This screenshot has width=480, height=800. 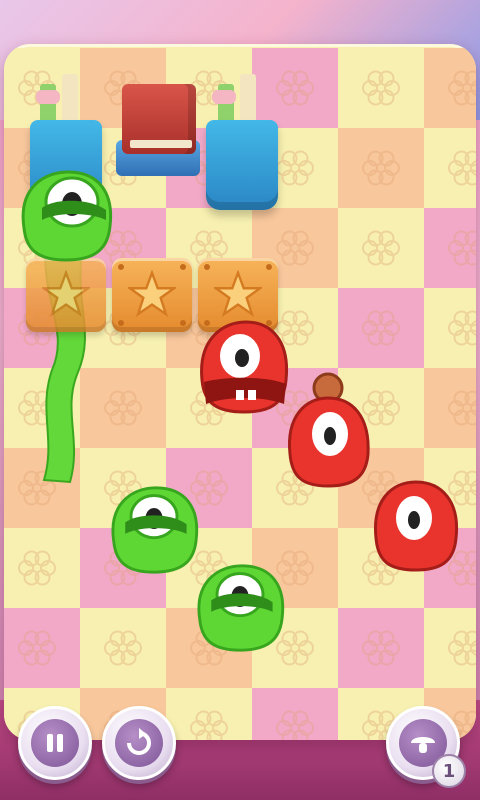 I want to click on hint-count-label: 1, so click(x=449, y=771).